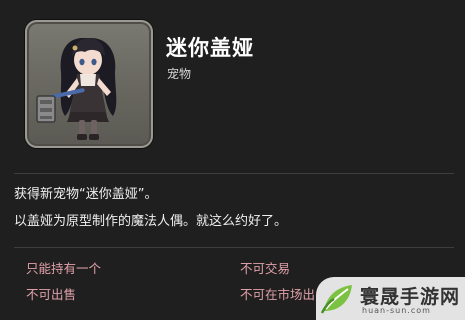 This screenshot has height=320, width=465. What do you see at coordinates (396, 310) in the screenshot?
I see `watermark-url: huan-sun.com` at bounding box center [396, 310].